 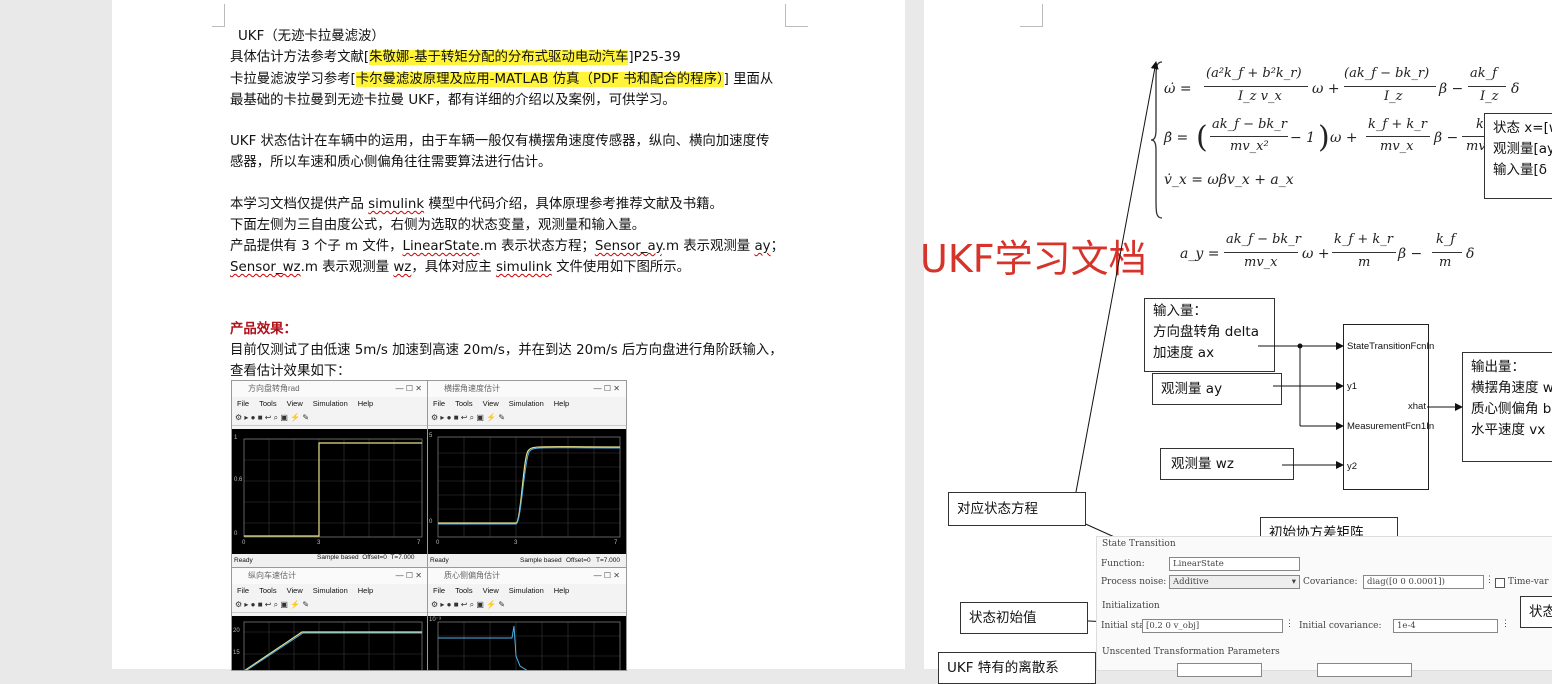 I want to click on doc-line-2: 具体估计方法参考文献[朱敬娜-基于转矩分配的分布式驱动电动汽车]P25-39, so click(x=455, y=57).